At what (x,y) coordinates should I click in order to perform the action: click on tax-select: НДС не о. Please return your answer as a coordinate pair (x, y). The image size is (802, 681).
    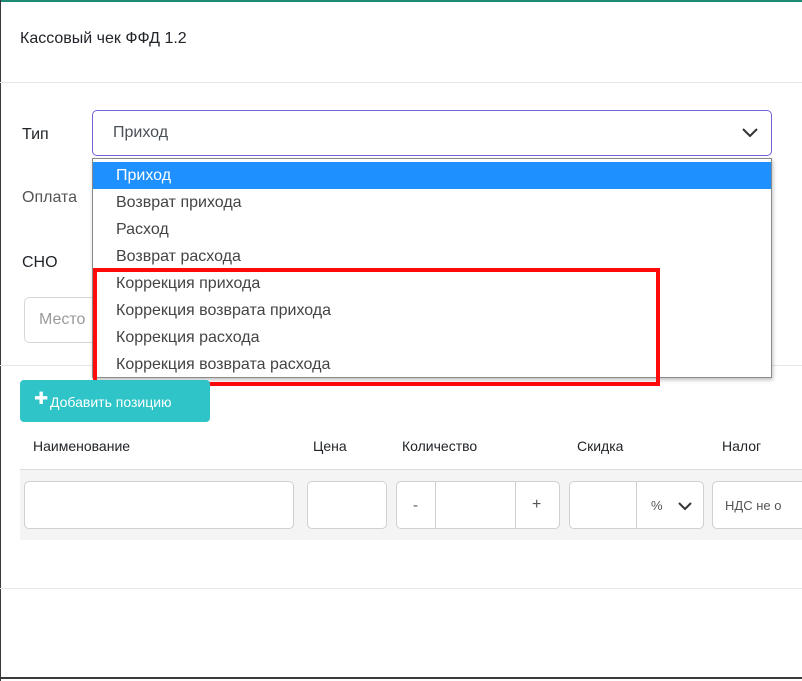
    Looking at the image, I should click on (757, 505).